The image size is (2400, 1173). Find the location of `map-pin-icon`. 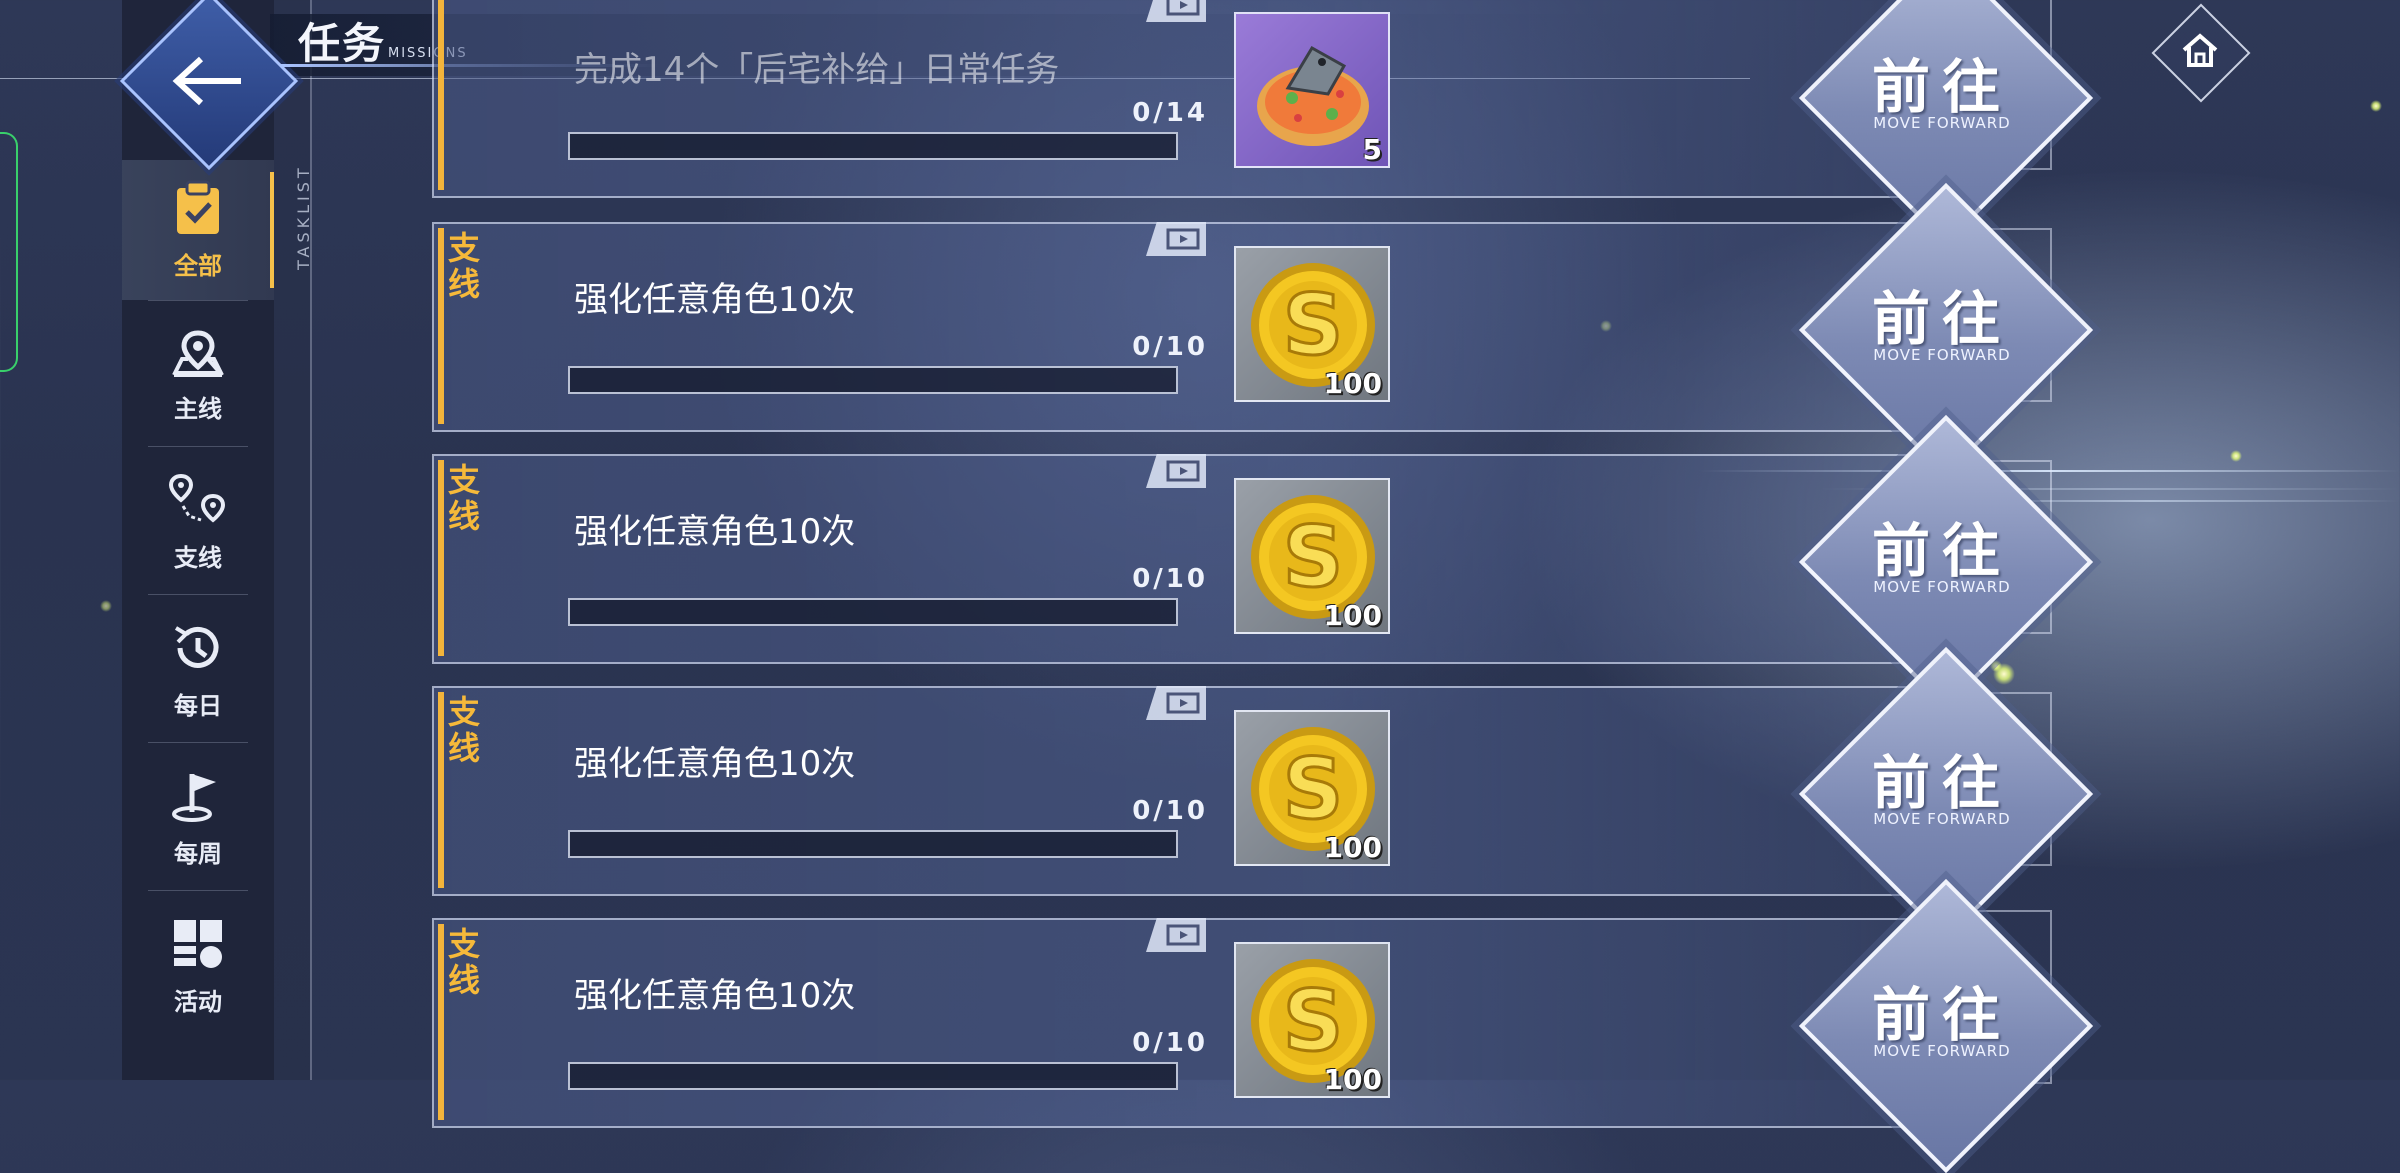

map-pin-icon is located at coordinates (198, 356).